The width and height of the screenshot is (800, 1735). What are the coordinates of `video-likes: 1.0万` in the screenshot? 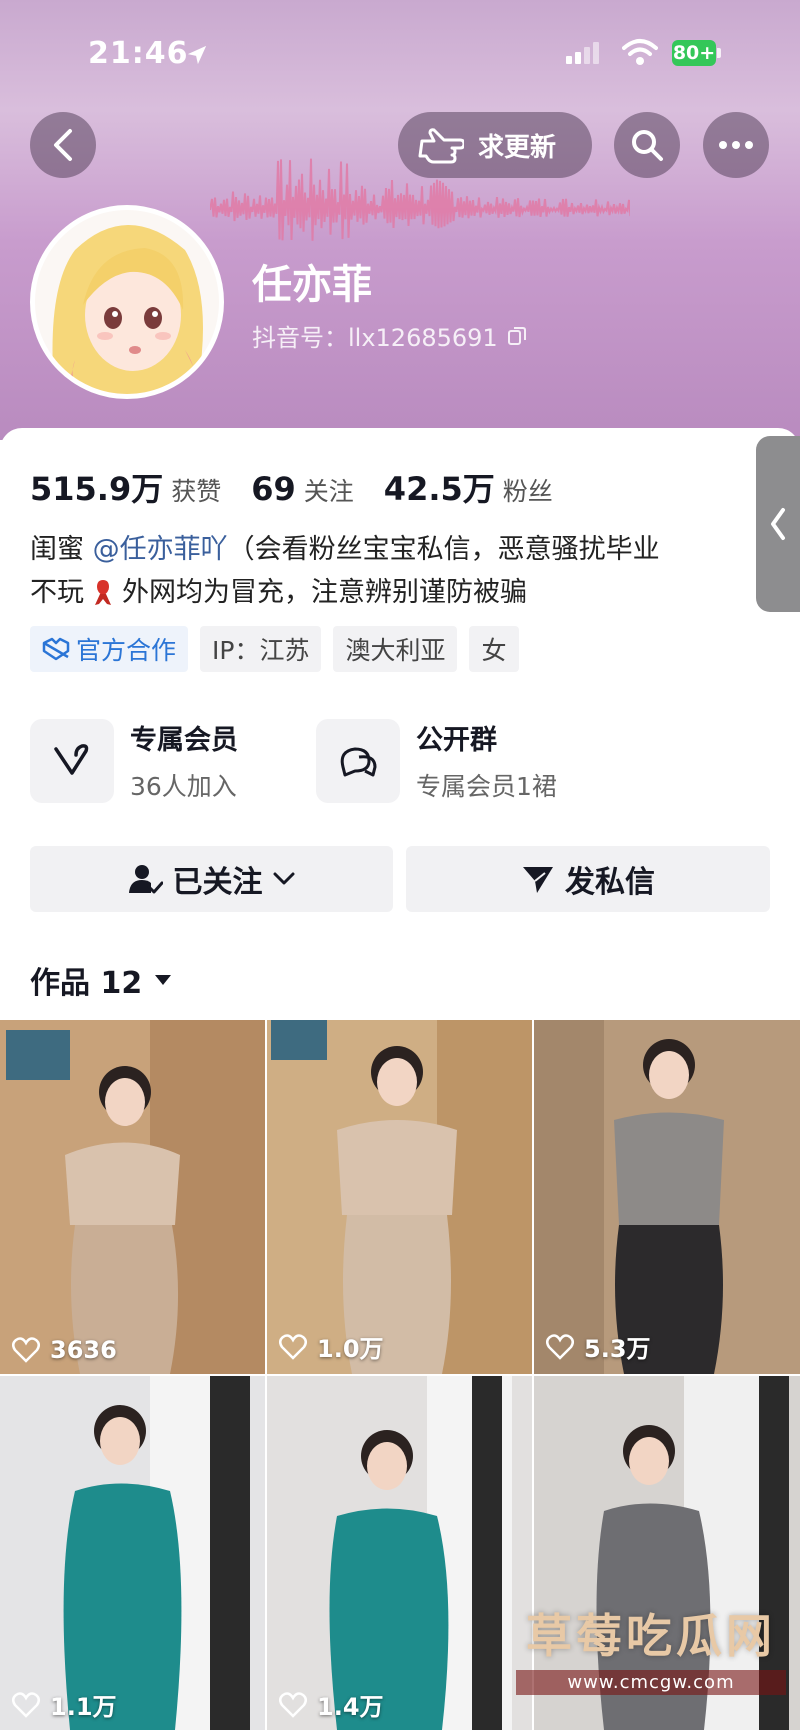 It's located at (331, 1346).